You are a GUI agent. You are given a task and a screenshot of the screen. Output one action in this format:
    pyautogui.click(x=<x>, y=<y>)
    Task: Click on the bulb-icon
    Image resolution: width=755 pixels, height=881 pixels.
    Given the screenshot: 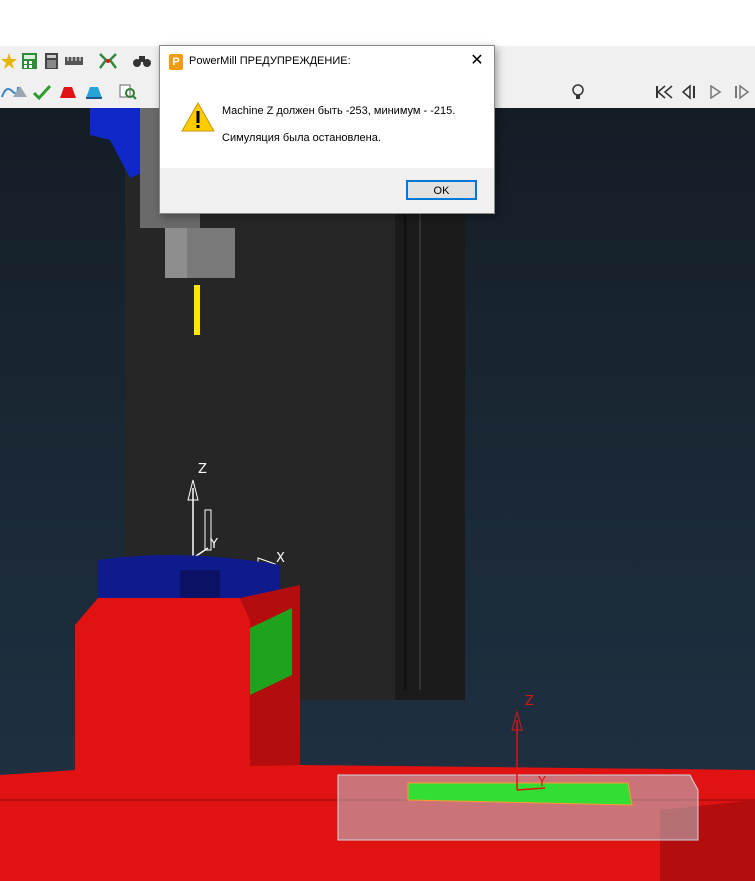 What is the action you would take?
    pyautogui.click(x=578, y=92)
    